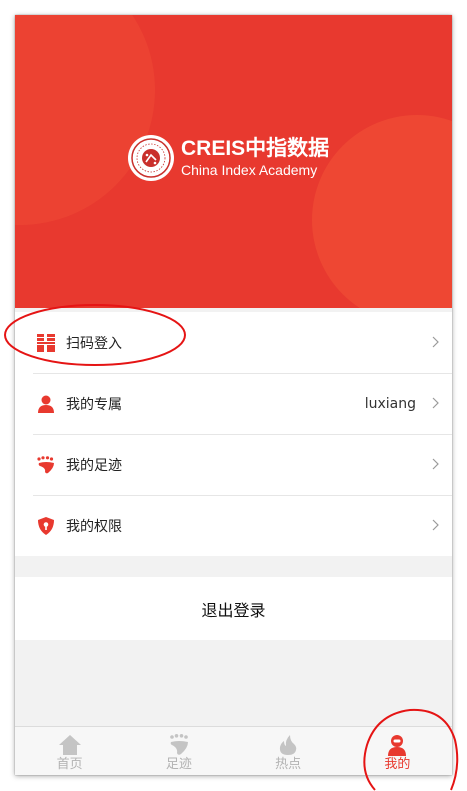  I want to click on brand-title: CREIS中指数据, so click(255, 148).